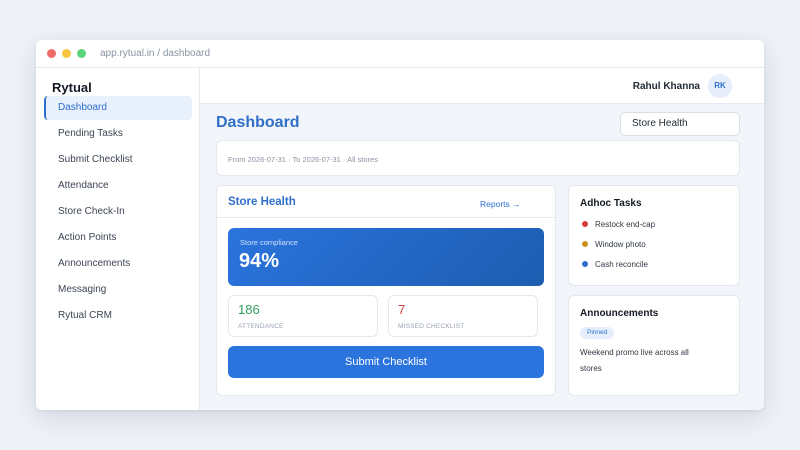 This screenshot has width=800, height=450. What do you see at coordinates (431, 326) in the screenshot?
I see `missed-checklist-label: MISSED CHECKLIST` at bounding box center [431, 326].